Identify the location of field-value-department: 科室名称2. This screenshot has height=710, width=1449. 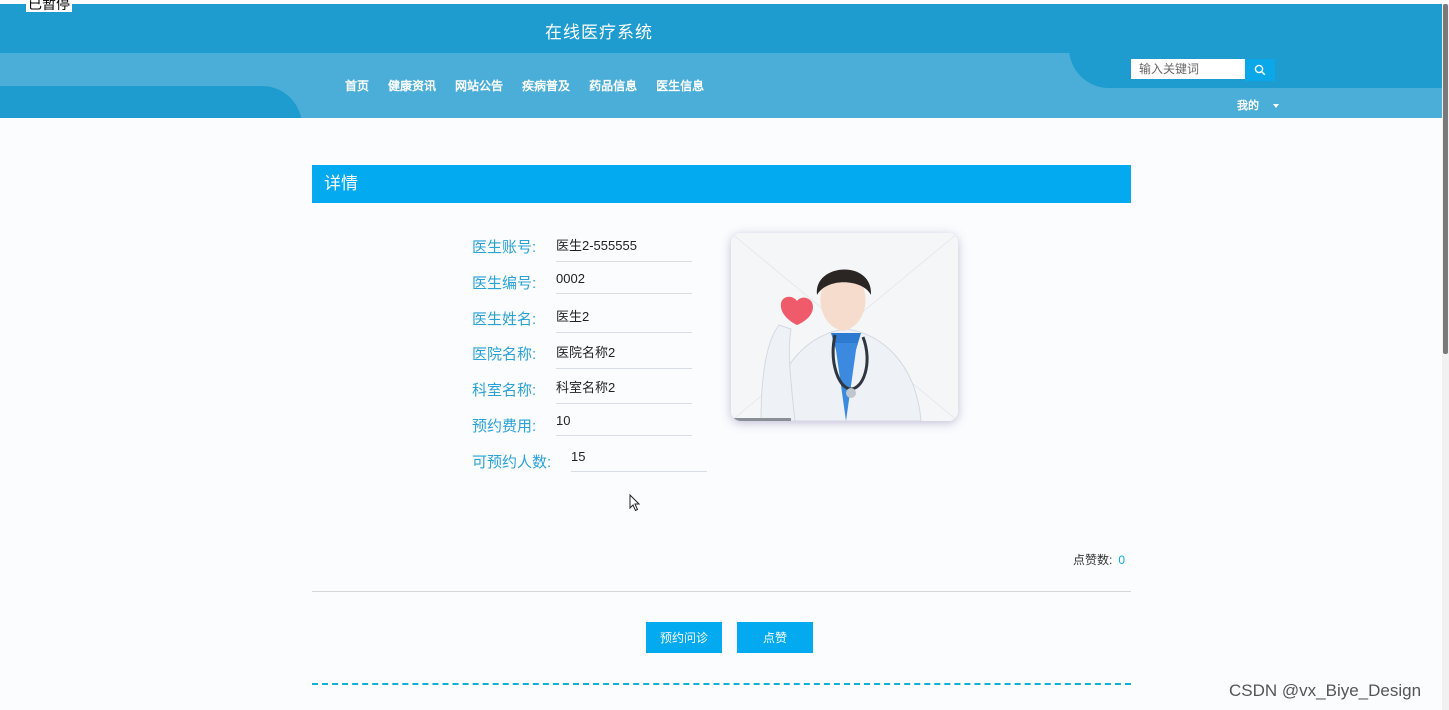
(624, 390).